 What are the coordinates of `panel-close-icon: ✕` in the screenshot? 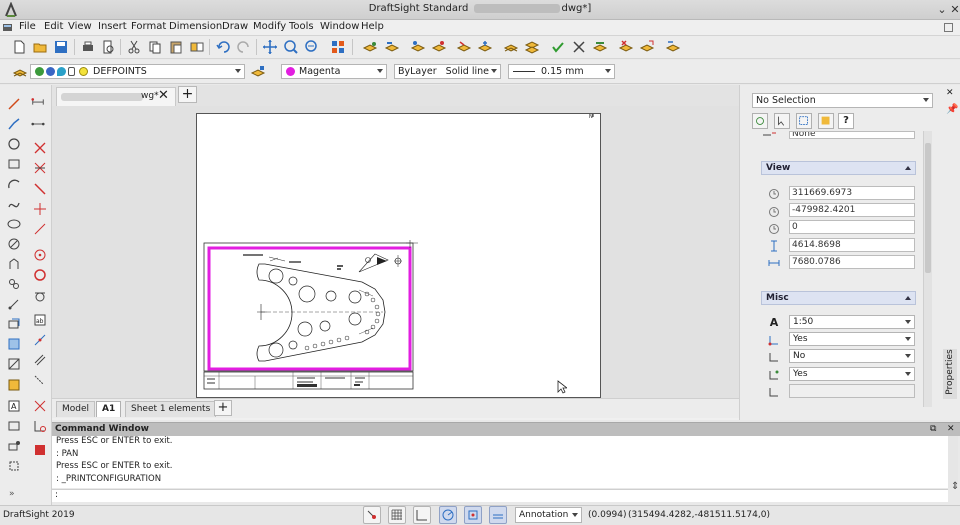 It's located at (950, 93).